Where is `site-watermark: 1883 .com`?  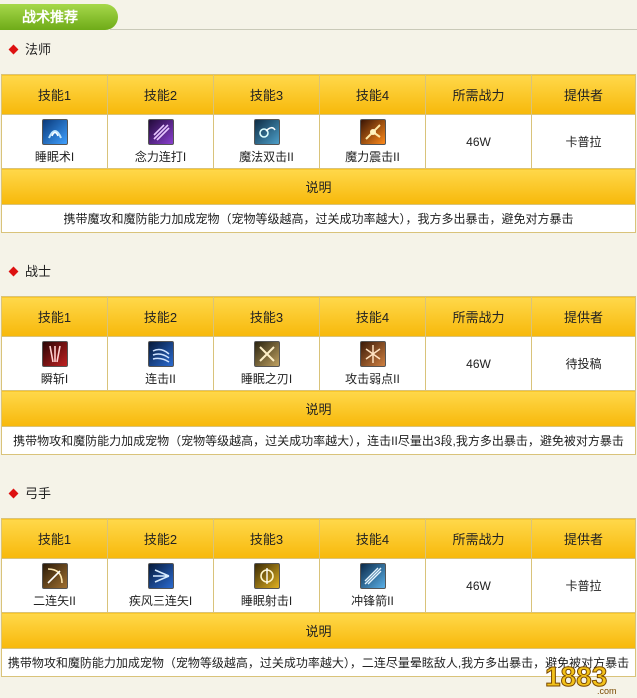
site-watermark: 1883 .com is located at coordinates (586, 677).